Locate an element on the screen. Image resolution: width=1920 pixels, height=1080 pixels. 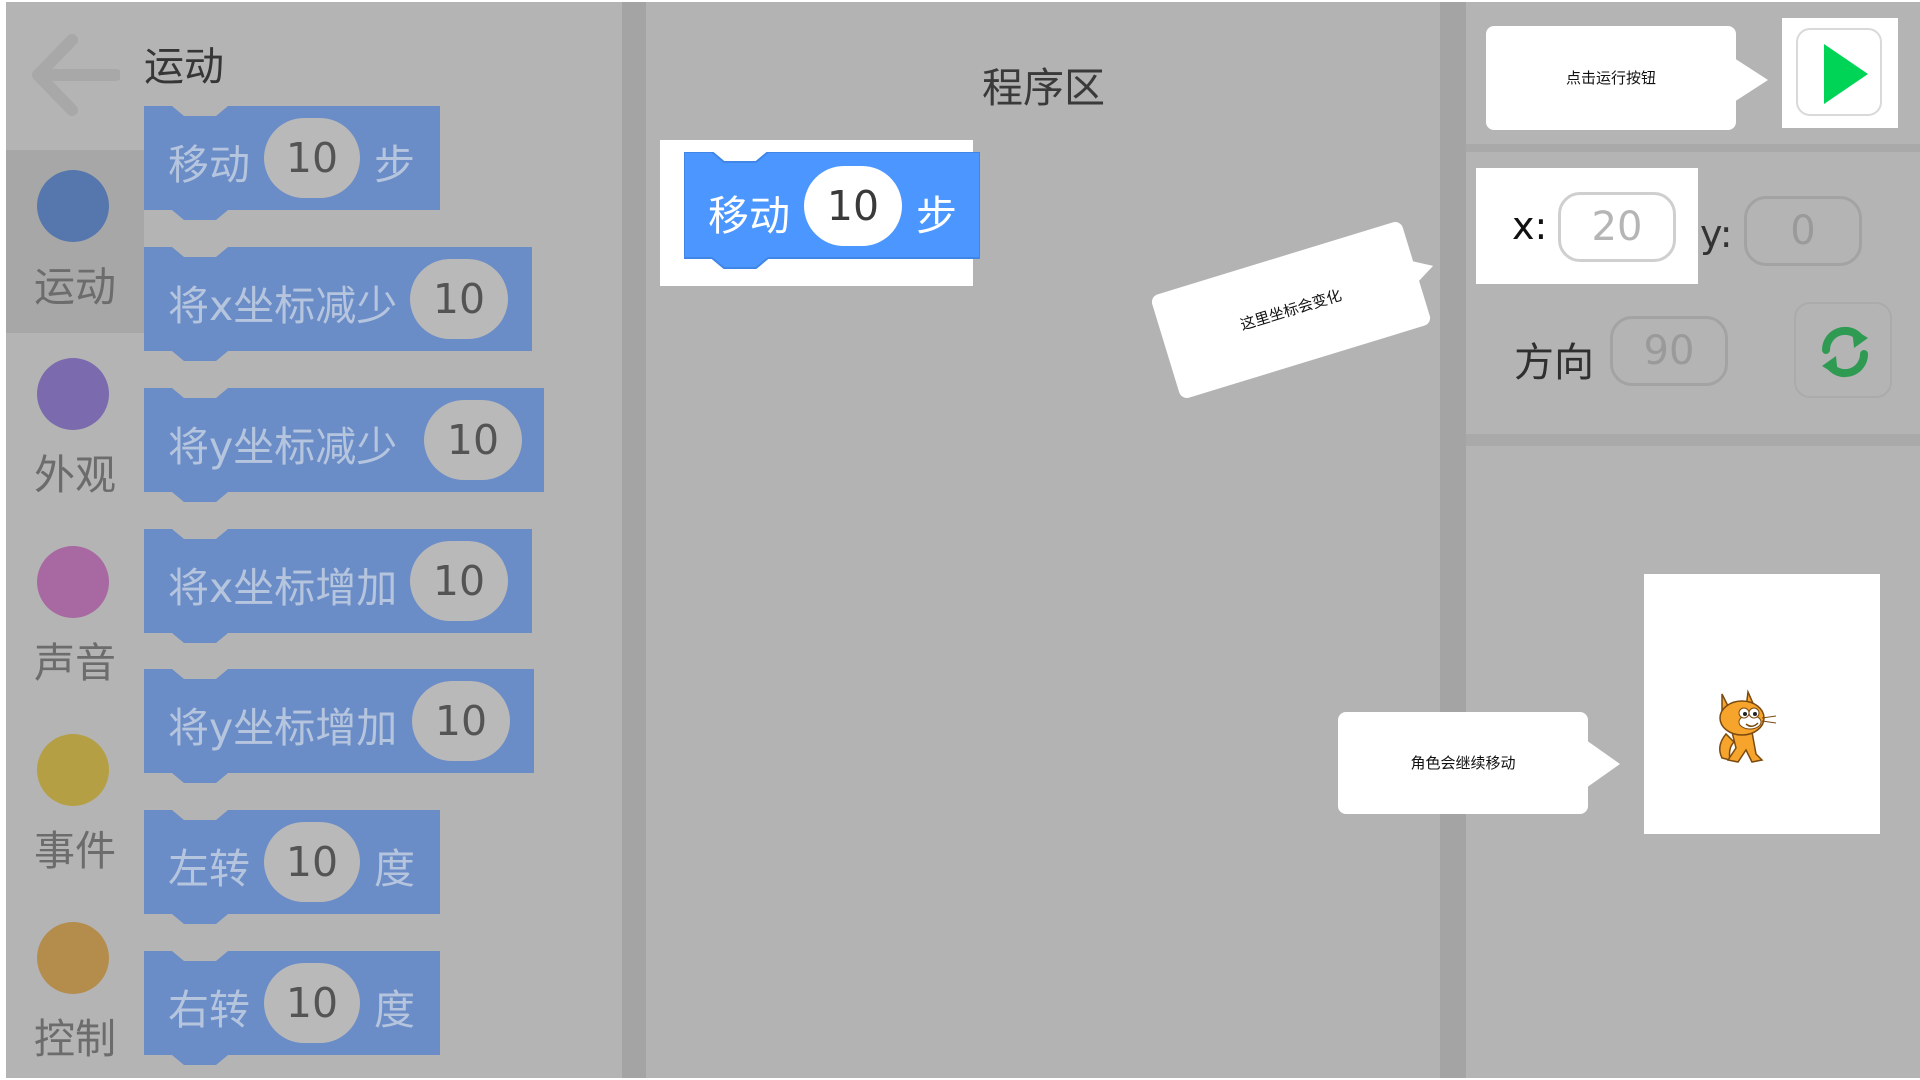
refresh-icon is located at coordinates (1845, 352).